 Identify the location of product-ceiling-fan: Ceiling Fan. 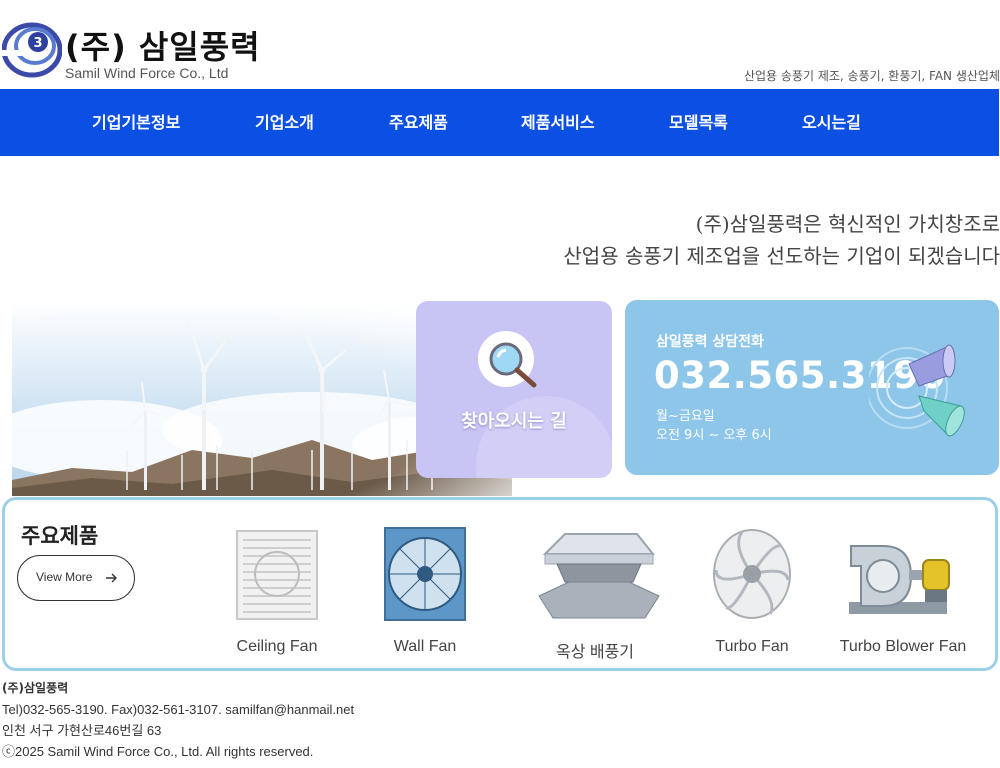
(277, 590).